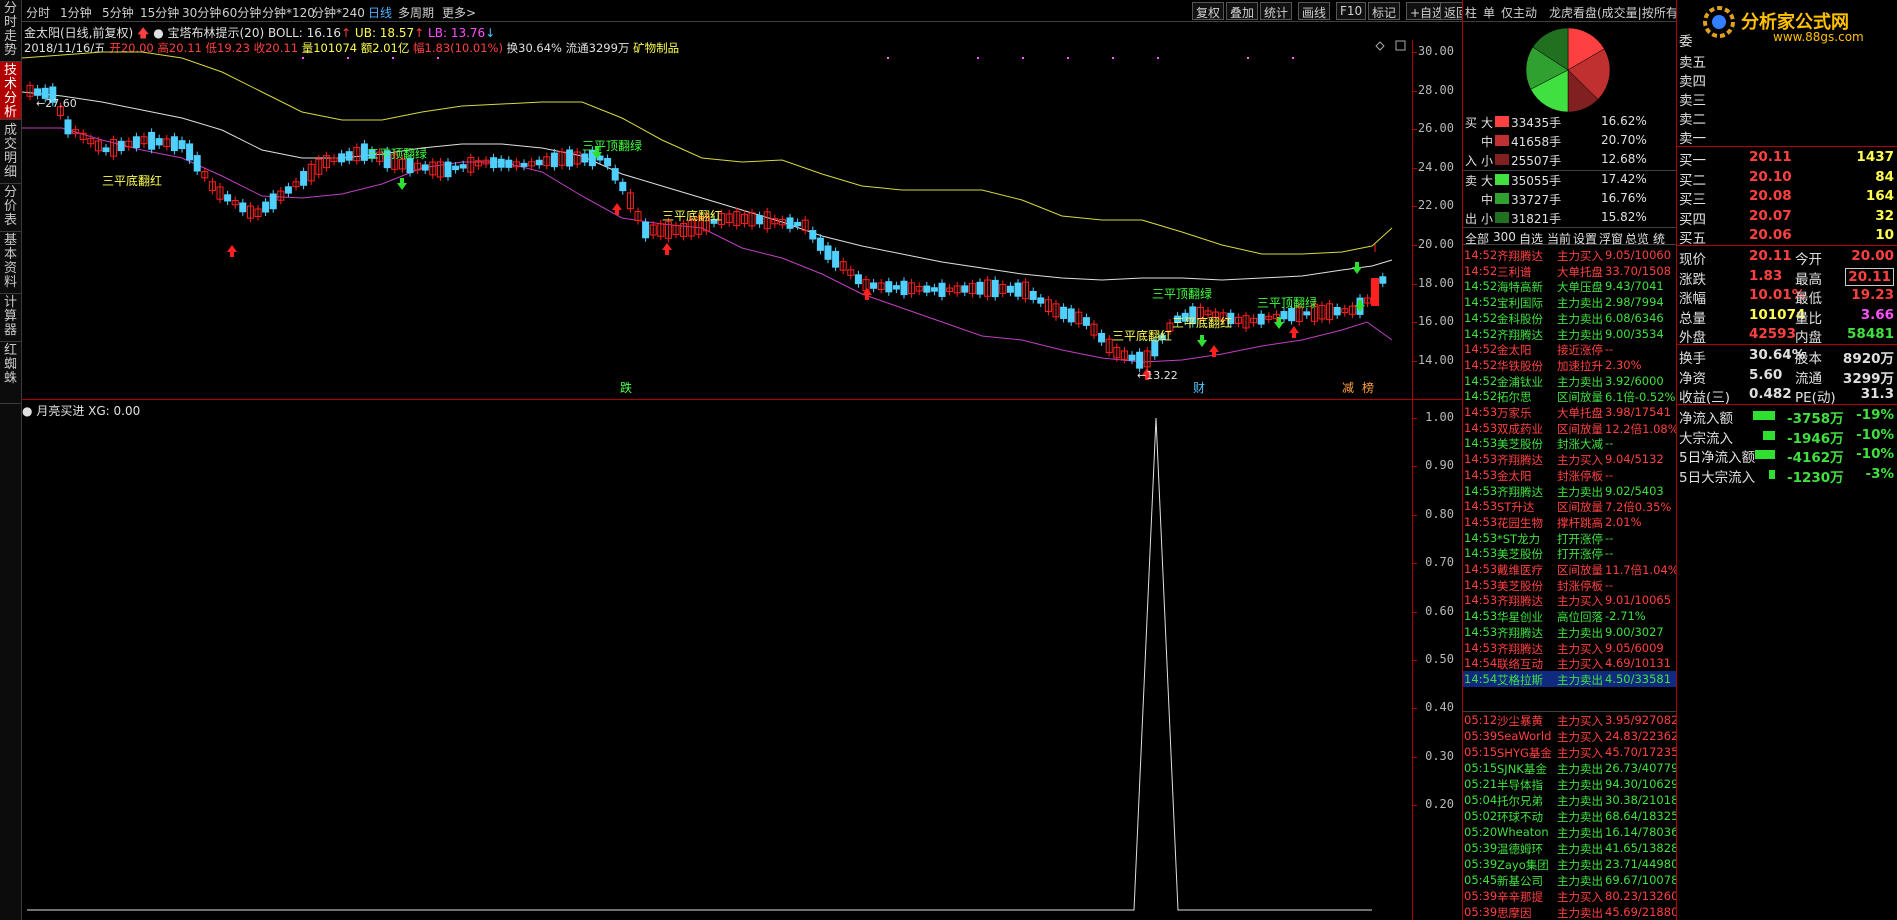 The image size is (1897, 920). Describe the element at coordinates (1570, 720) in the screenshot. I see `trade-row: 05:12 沙尘暴黄 主力买入 3.95/927082` at that location.